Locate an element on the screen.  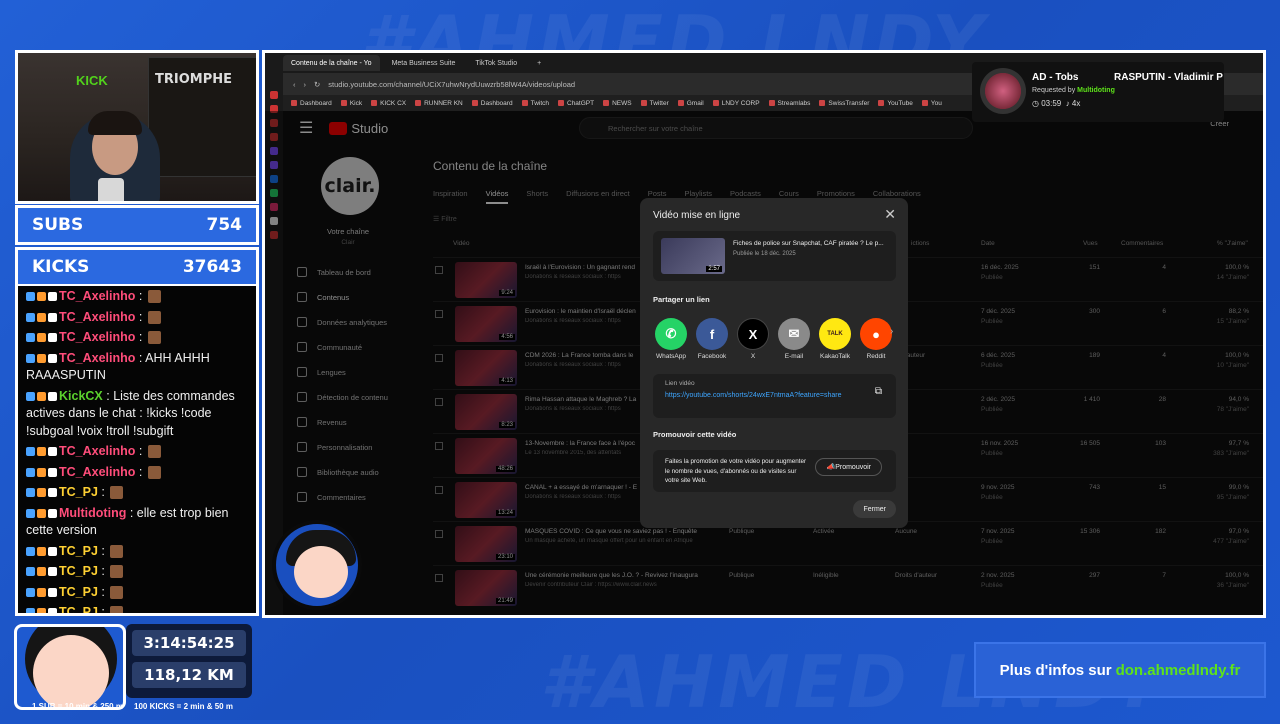
close-icon: ✕ is located at coordinates (890, 214).